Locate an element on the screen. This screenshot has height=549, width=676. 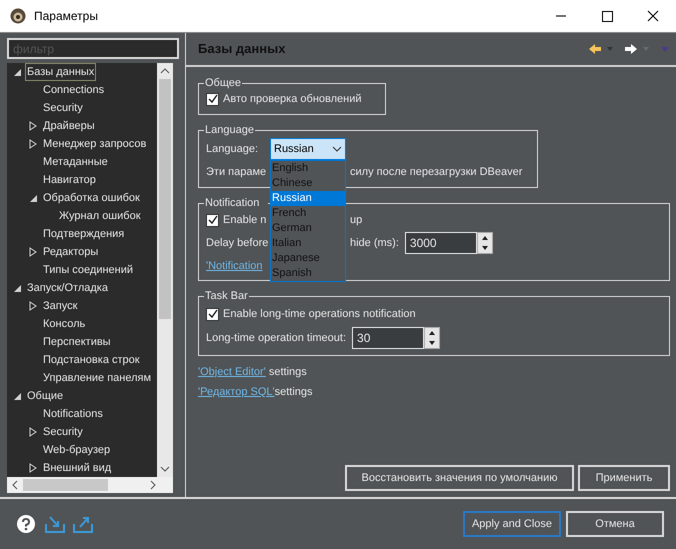
tree-item: Подстановка строк is located at coordinates (91, 360).